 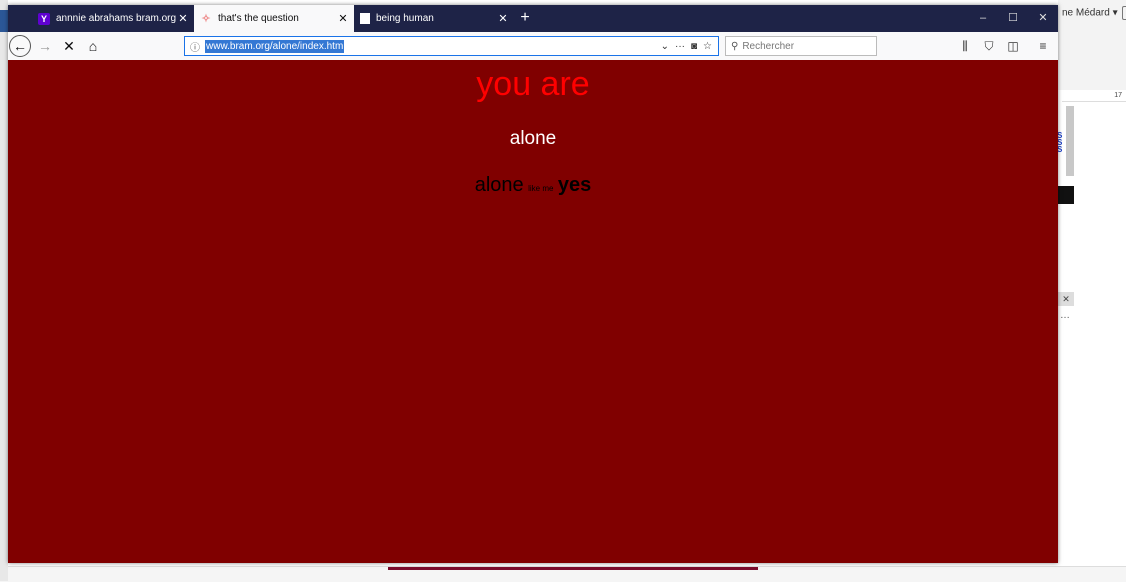 I want to click on background-progress-strip, so click(x=573, y=568).